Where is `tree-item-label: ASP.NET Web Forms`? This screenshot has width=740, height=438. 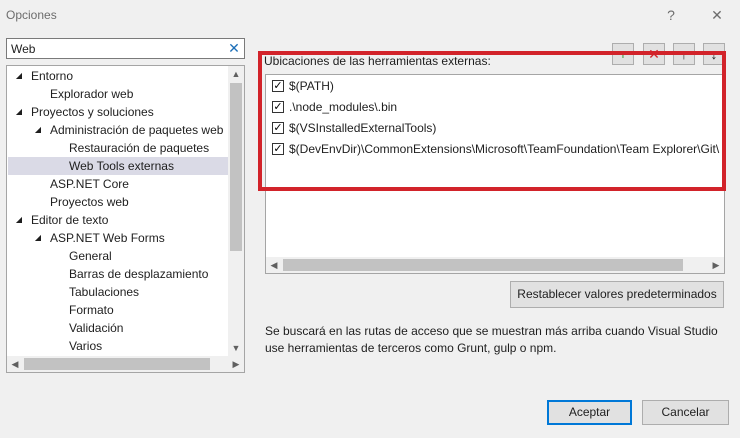
tree-item-label: ASP.NET Web Forms is located at coordinates (107, 238).